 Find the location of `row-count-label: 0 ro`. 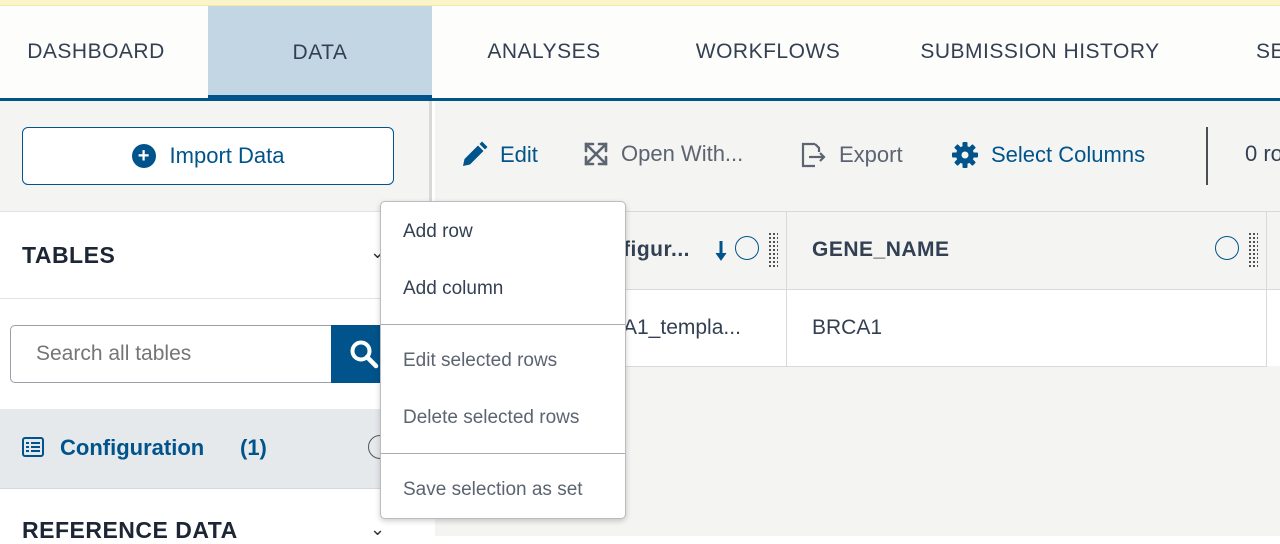

row-count-label: 0 ro is located at coordinates (1262, 153).